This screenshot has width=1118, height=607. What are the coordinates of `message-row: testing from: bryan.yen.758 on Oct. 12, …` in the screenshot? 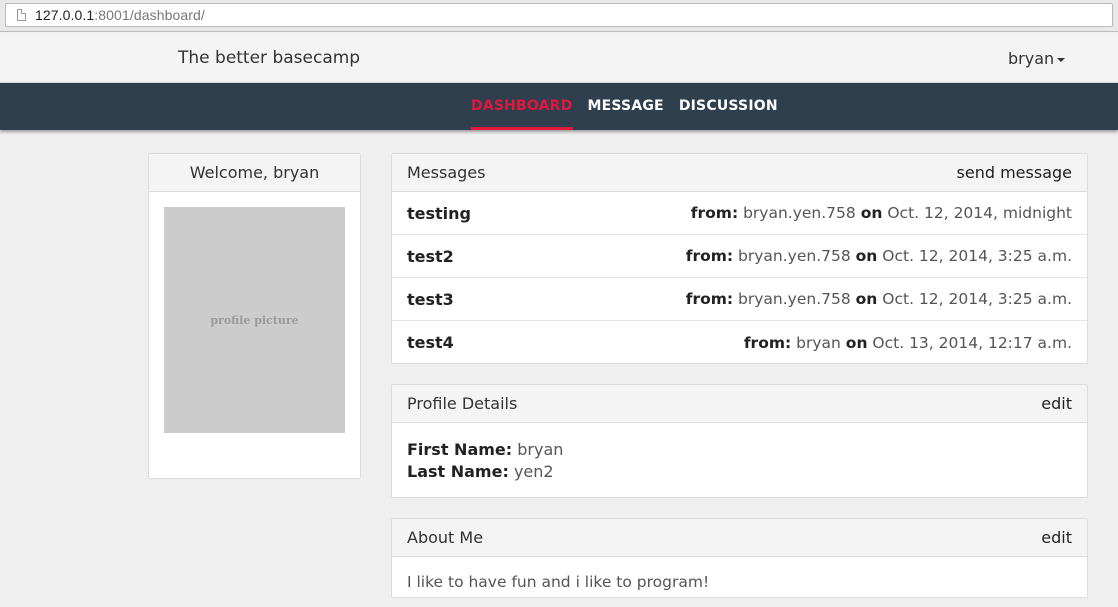 It's located at (739, 213).